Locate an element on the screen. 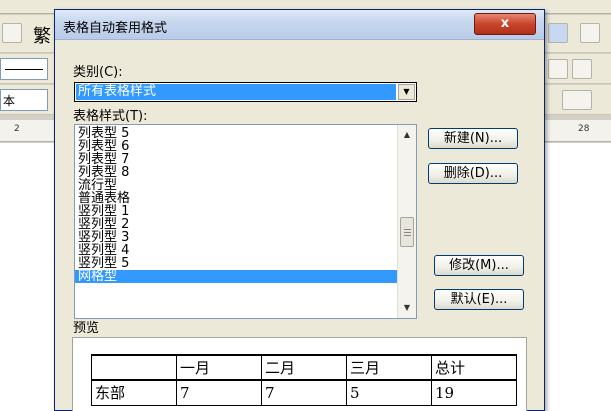 The width and height of the screenshot is (611, 411). search-icon is located at coordinates (12, 33).